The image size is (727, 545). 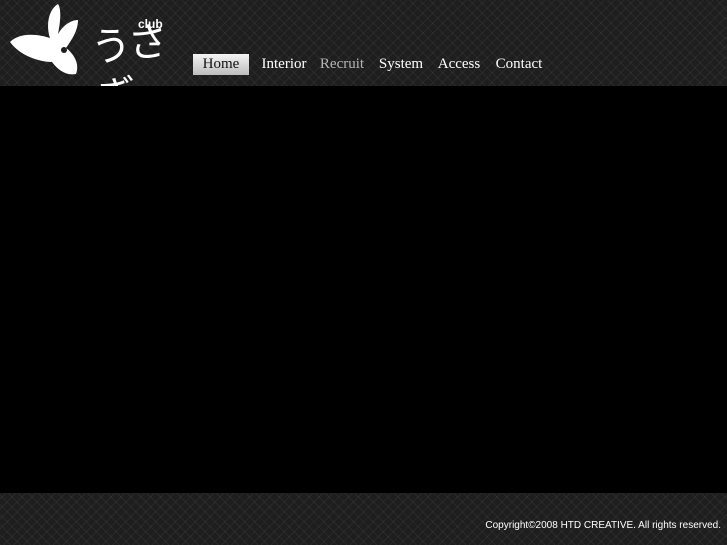 I want to click on nav-recruit: Recruit, so click(x=342, y=64).